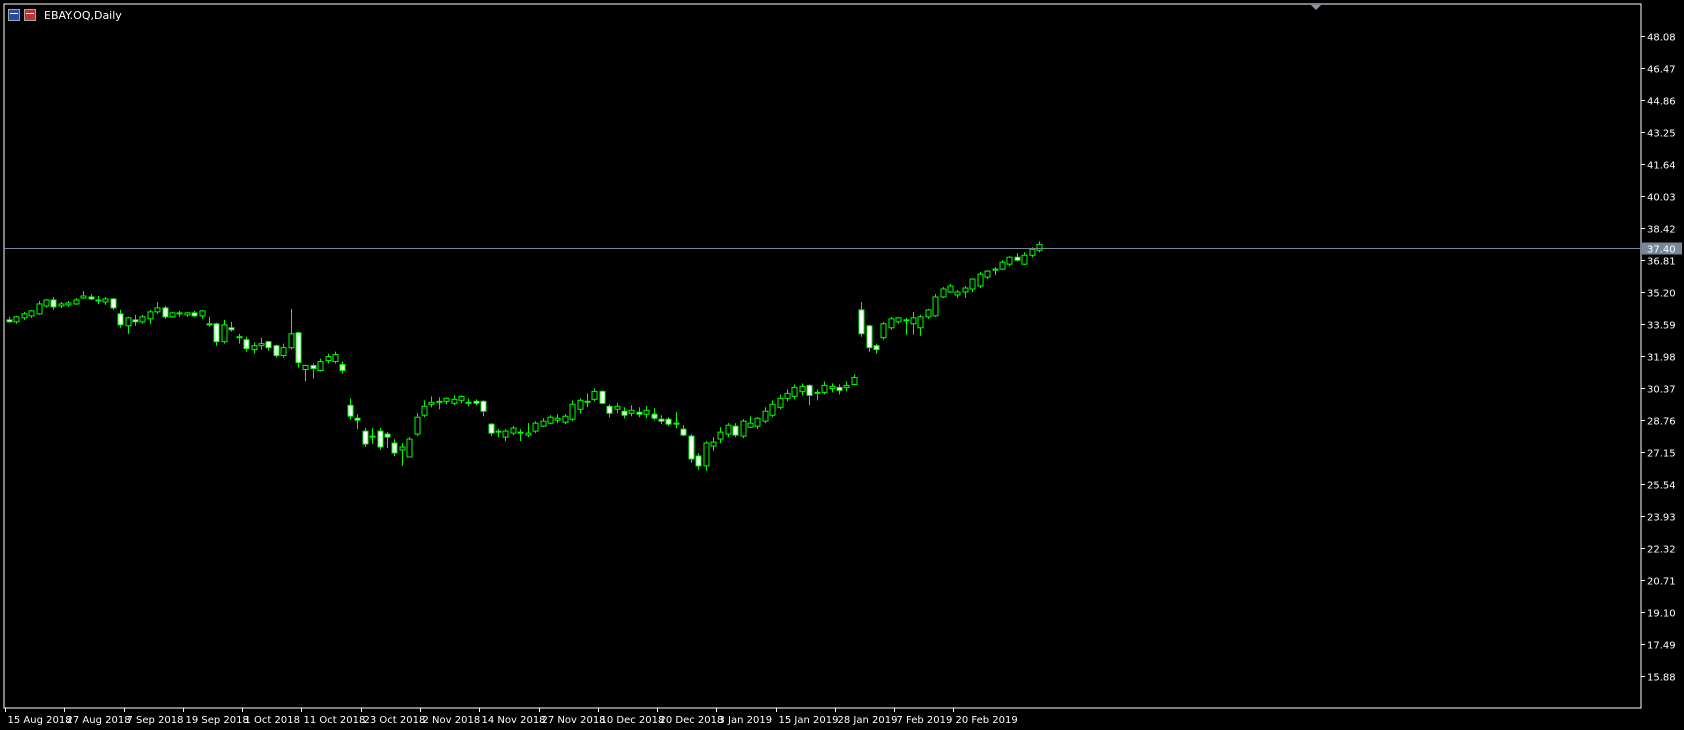 The width and height of the screenshot is (1684, 730). Describe the element at coordinates (1661, 294) in the screenshot. I see `price-tick-label: 35.20` at that location.